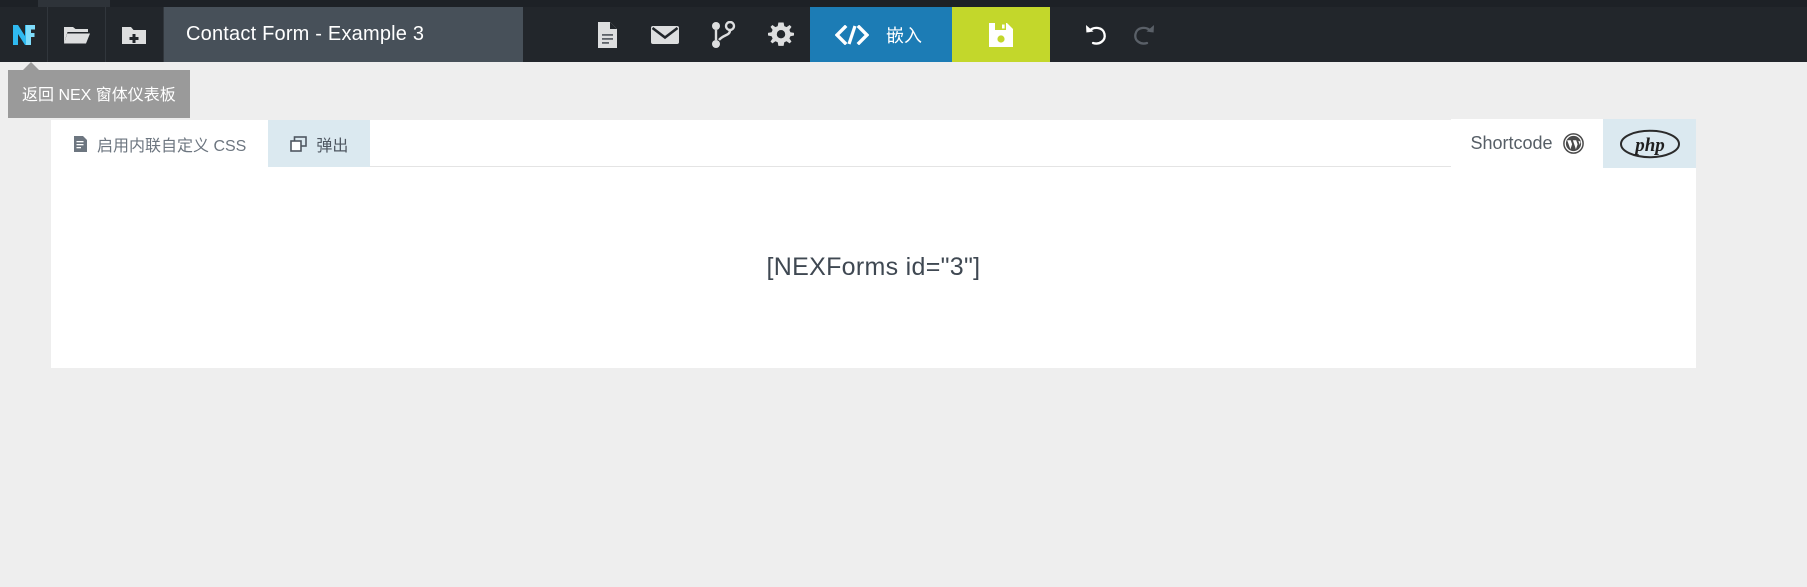 Image resolution: width=1807 pixels, height=587 pixels. I want to click on document-icon, so click(607, 34).